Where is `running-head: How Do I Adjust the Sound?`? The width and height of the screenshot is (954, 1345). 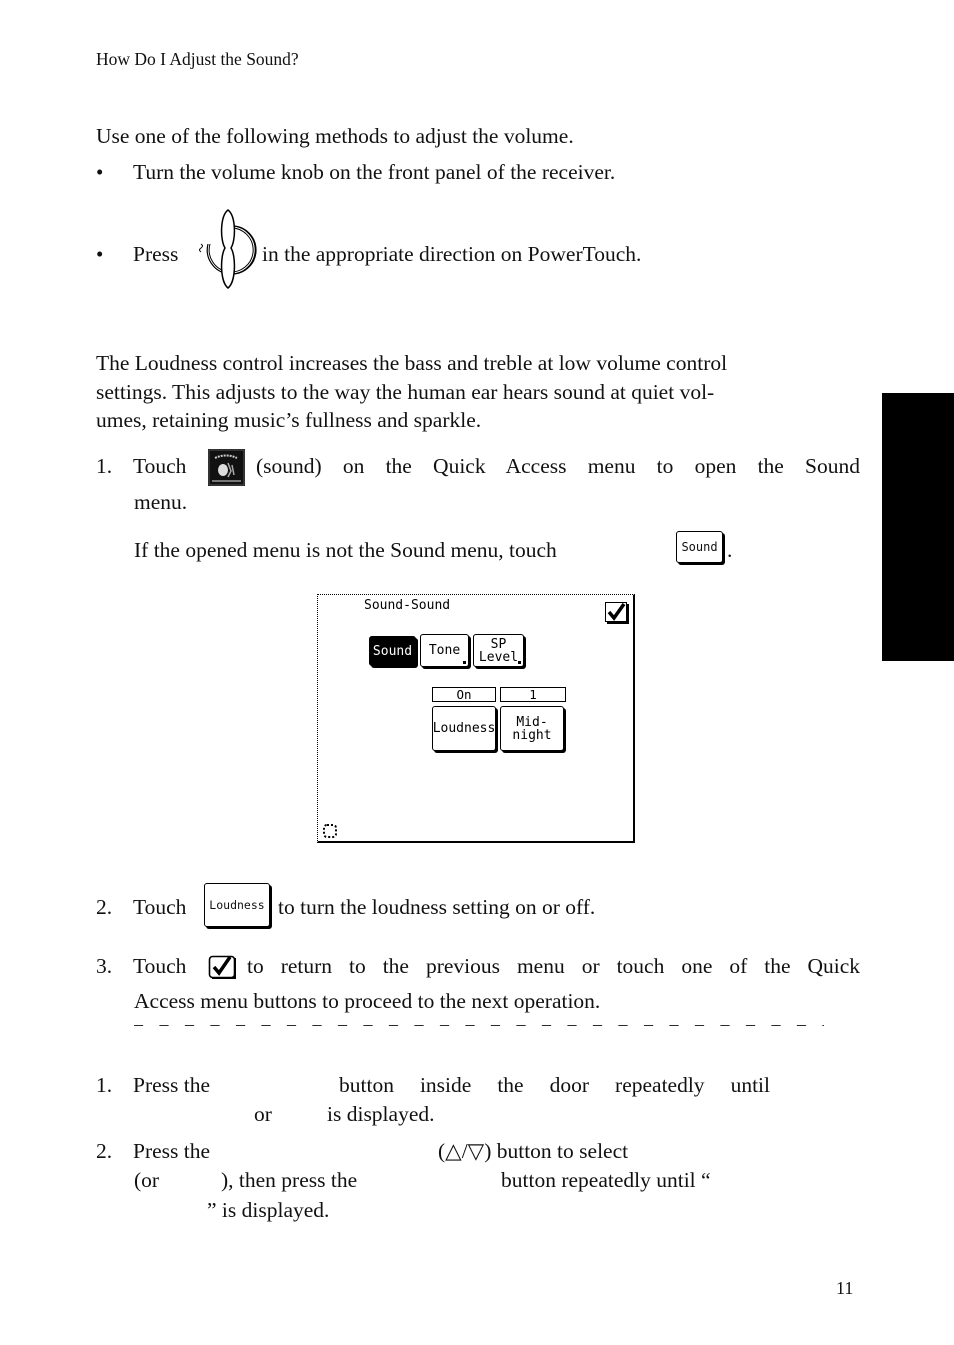
running-head: How Do I Adjust the Sound? is located at coordinates (197, 59).